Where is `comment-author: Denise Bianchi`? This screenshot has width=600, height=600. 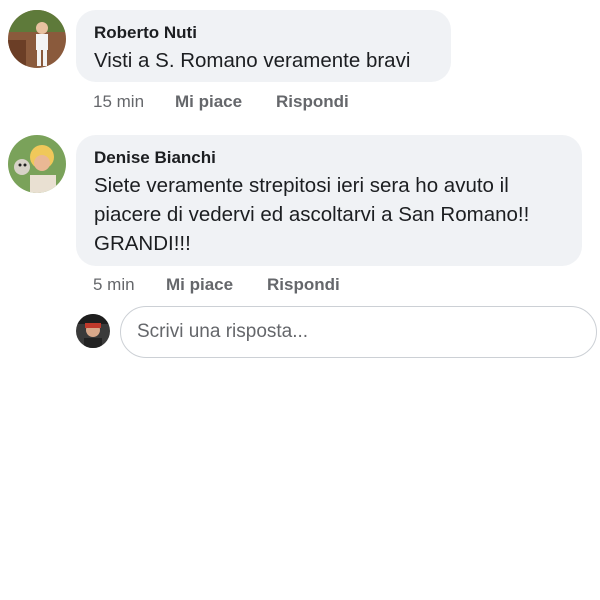 comment-author: Denise Bianchi is located at coordinates (155, 158).